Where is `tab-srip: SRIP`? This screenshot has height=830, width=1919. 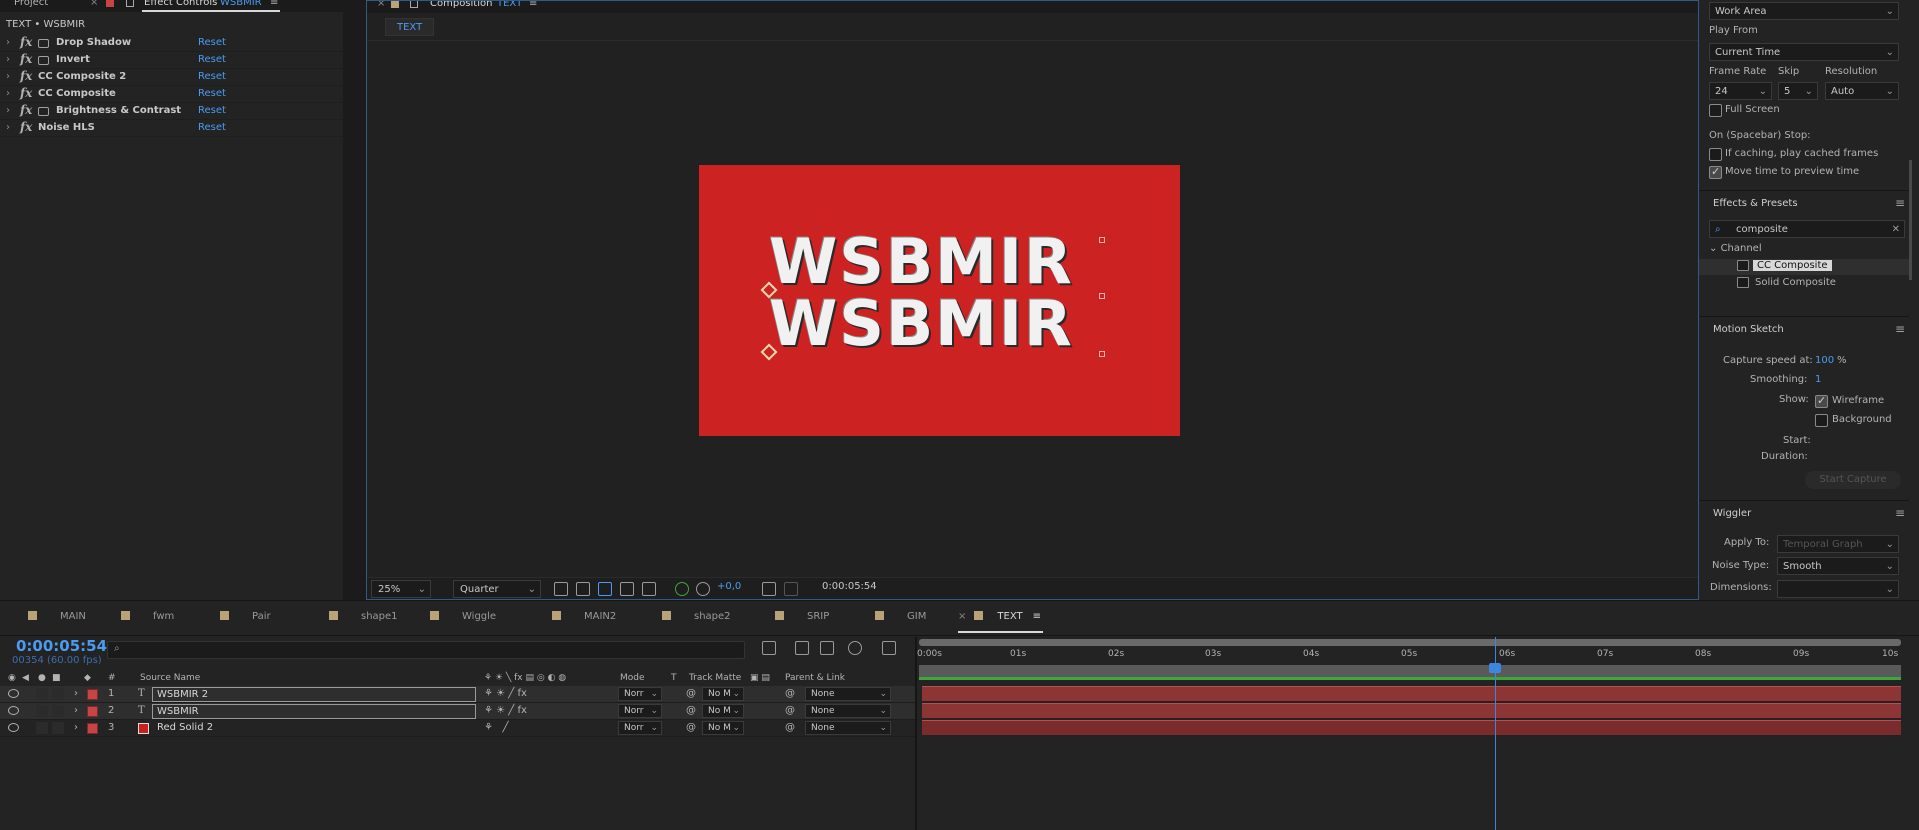 tab-srip: SRIP is located at coordinates (802, 616).